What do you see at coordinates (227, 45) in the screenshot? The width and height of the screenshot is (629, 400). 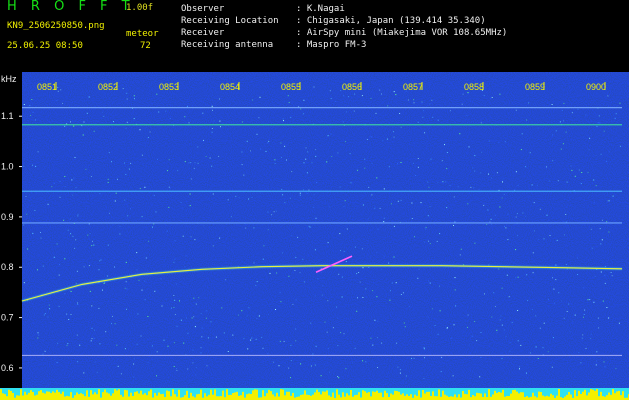 I see `antenna-label: Receiving antenna` at bounding box center [227, 45].